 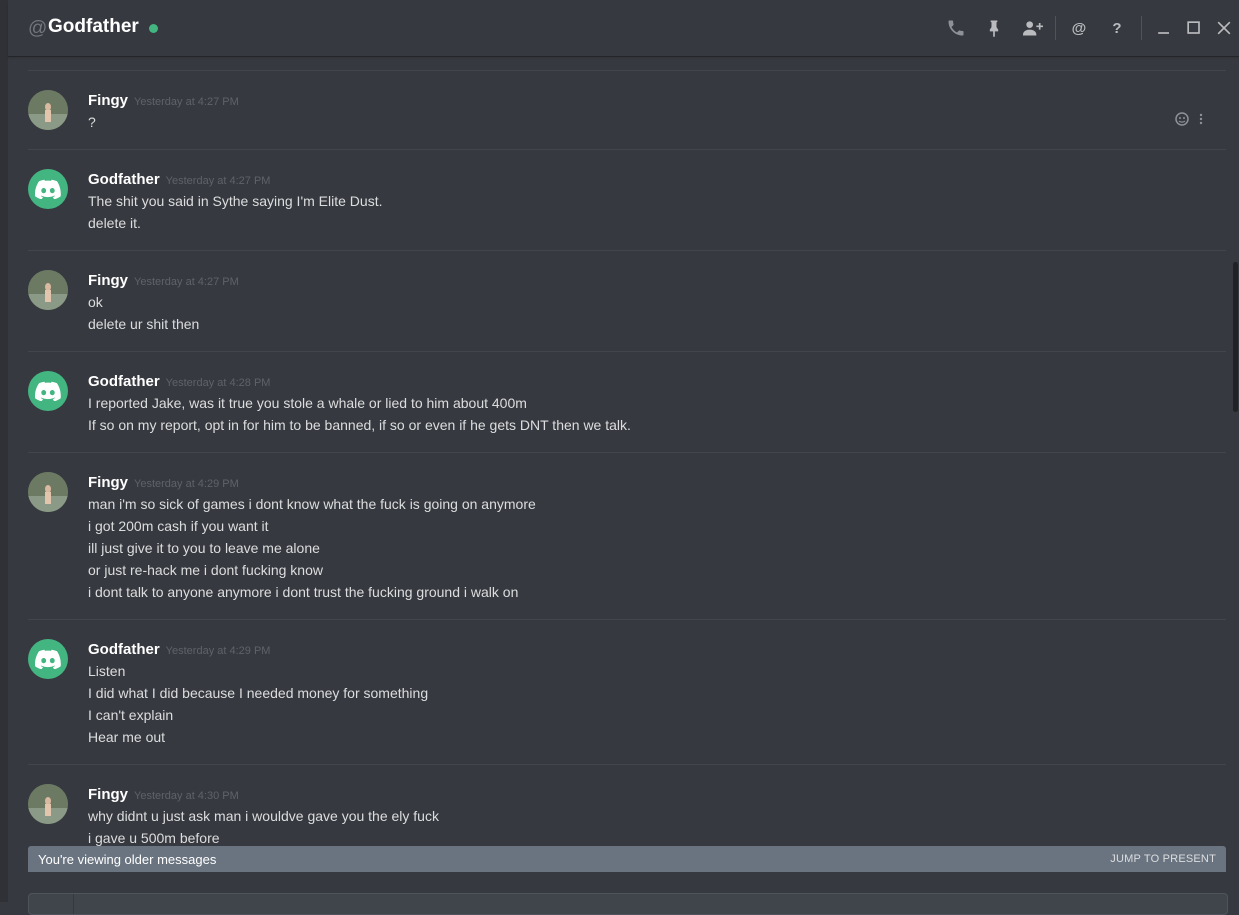 What do you see at coordinates (73, 904) in the screenshot?
I see `upload-divider` at bounding box center [73, 904].